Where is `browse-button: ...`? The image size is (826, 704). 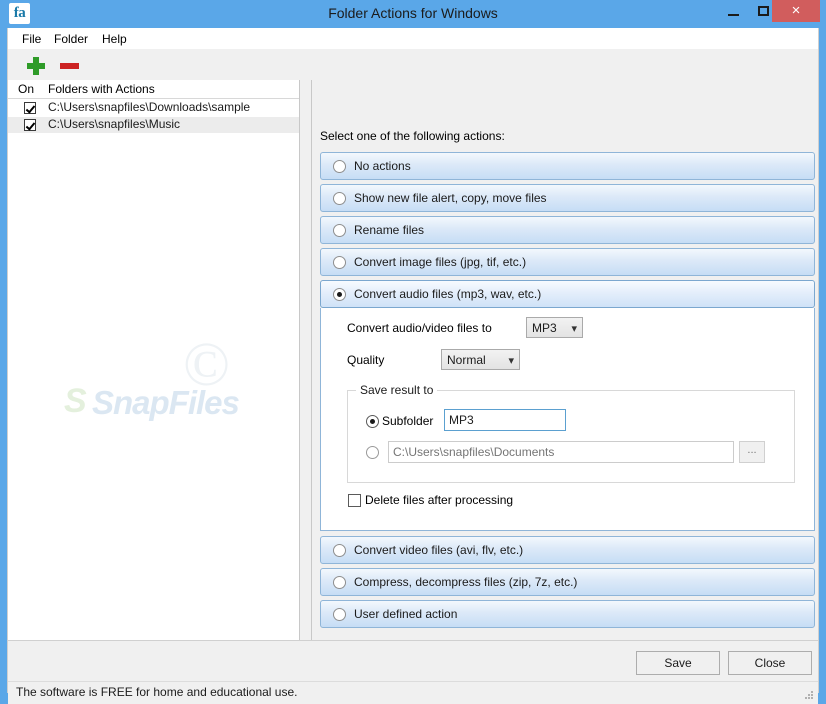 browse-button: ... is located at coordinates (752, 452).